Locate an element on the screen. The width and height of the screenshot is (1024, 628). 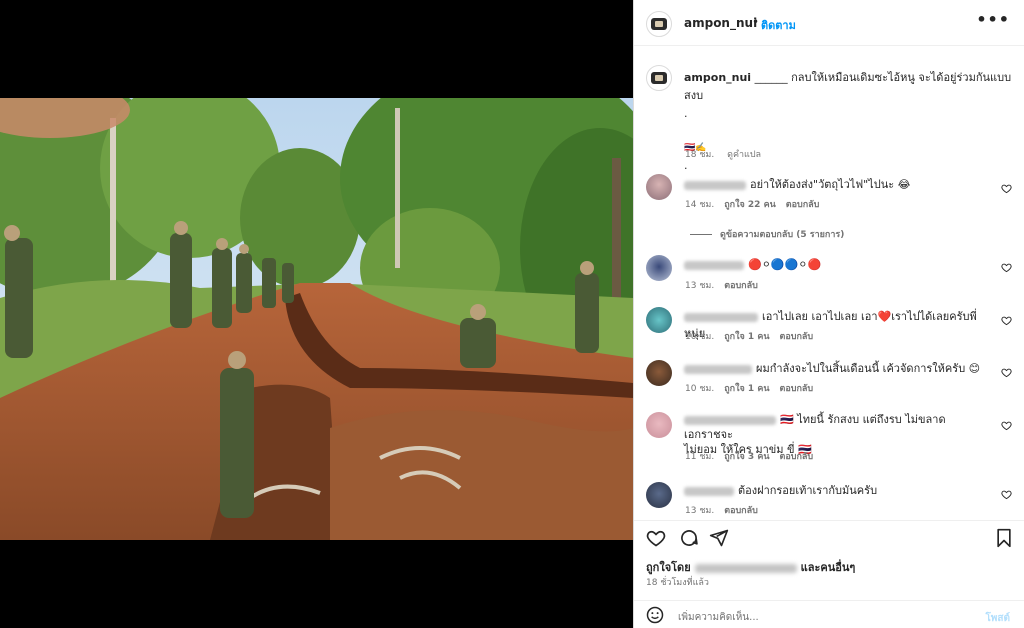
add-comment-input is located at coordinates (823, 617).